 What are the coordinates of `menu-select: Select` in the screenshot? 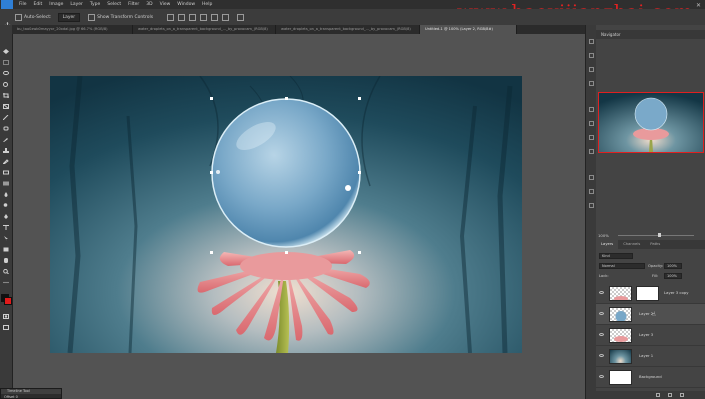 It's located at (114, 4).